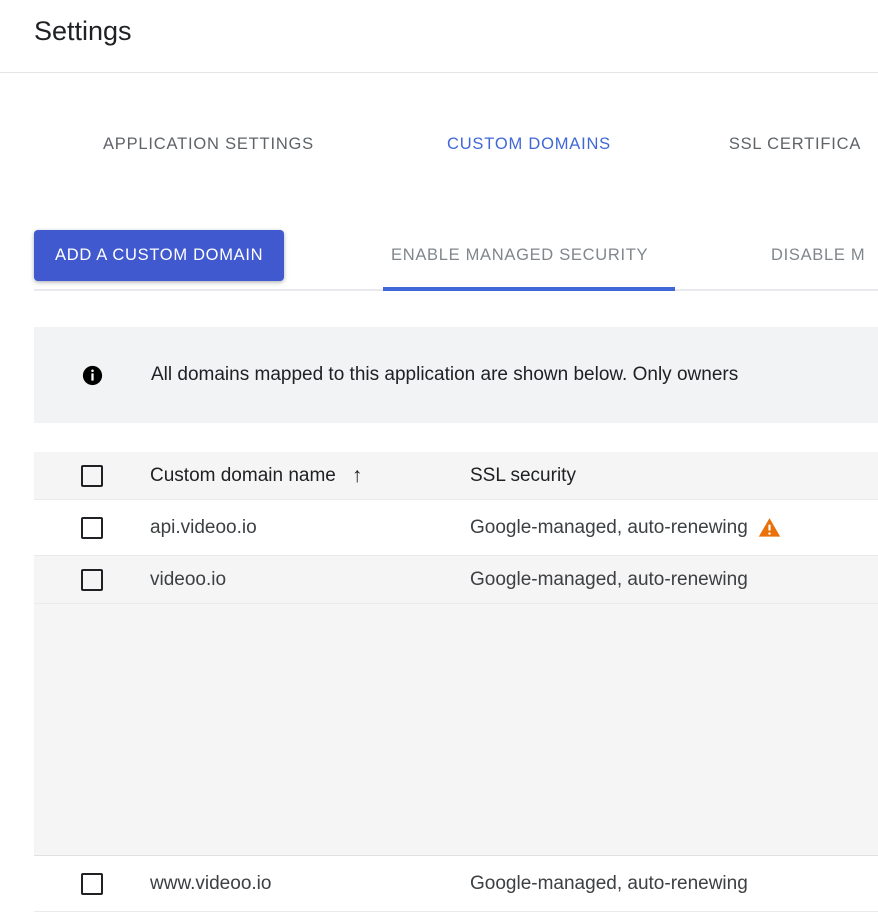 Image resolution: width=878 pixels, height=916 pixels. I want to click on cell-domain-name: videoo.io, so click(188, 579).